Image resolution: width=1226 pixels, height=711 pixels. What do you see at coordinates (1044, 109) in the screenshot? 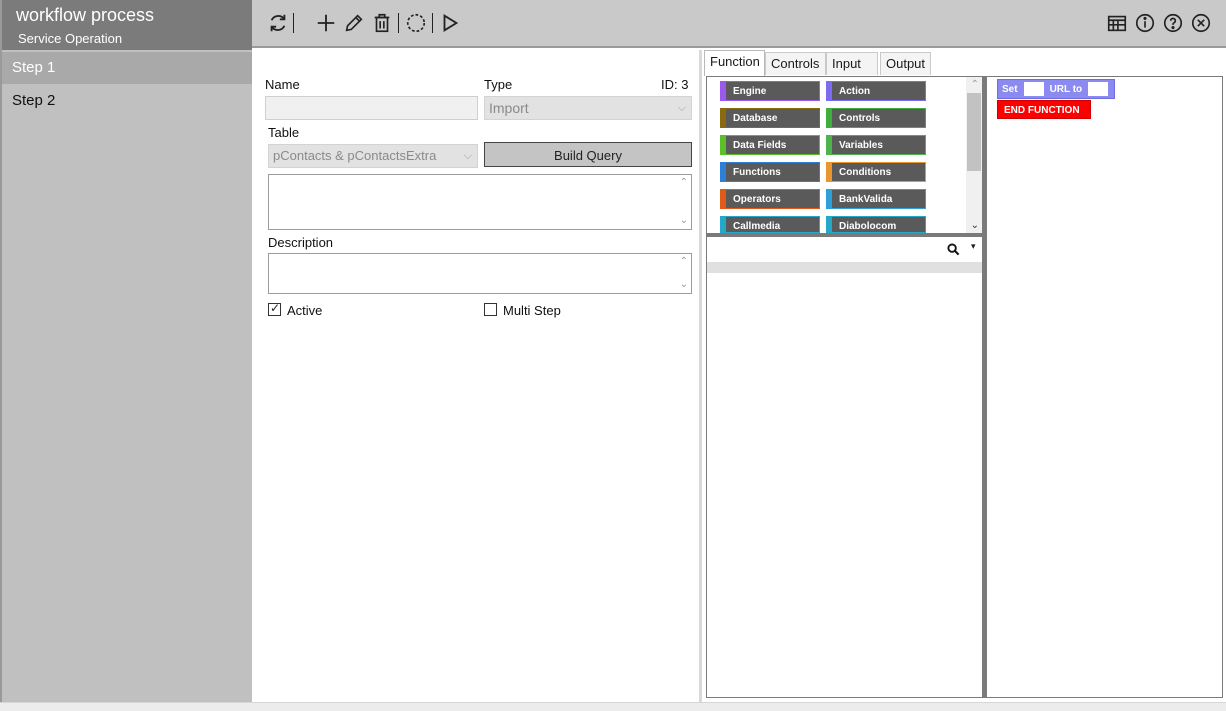
I see `end-function-block: END FUNCTION` at bounding box center [1044, 109].